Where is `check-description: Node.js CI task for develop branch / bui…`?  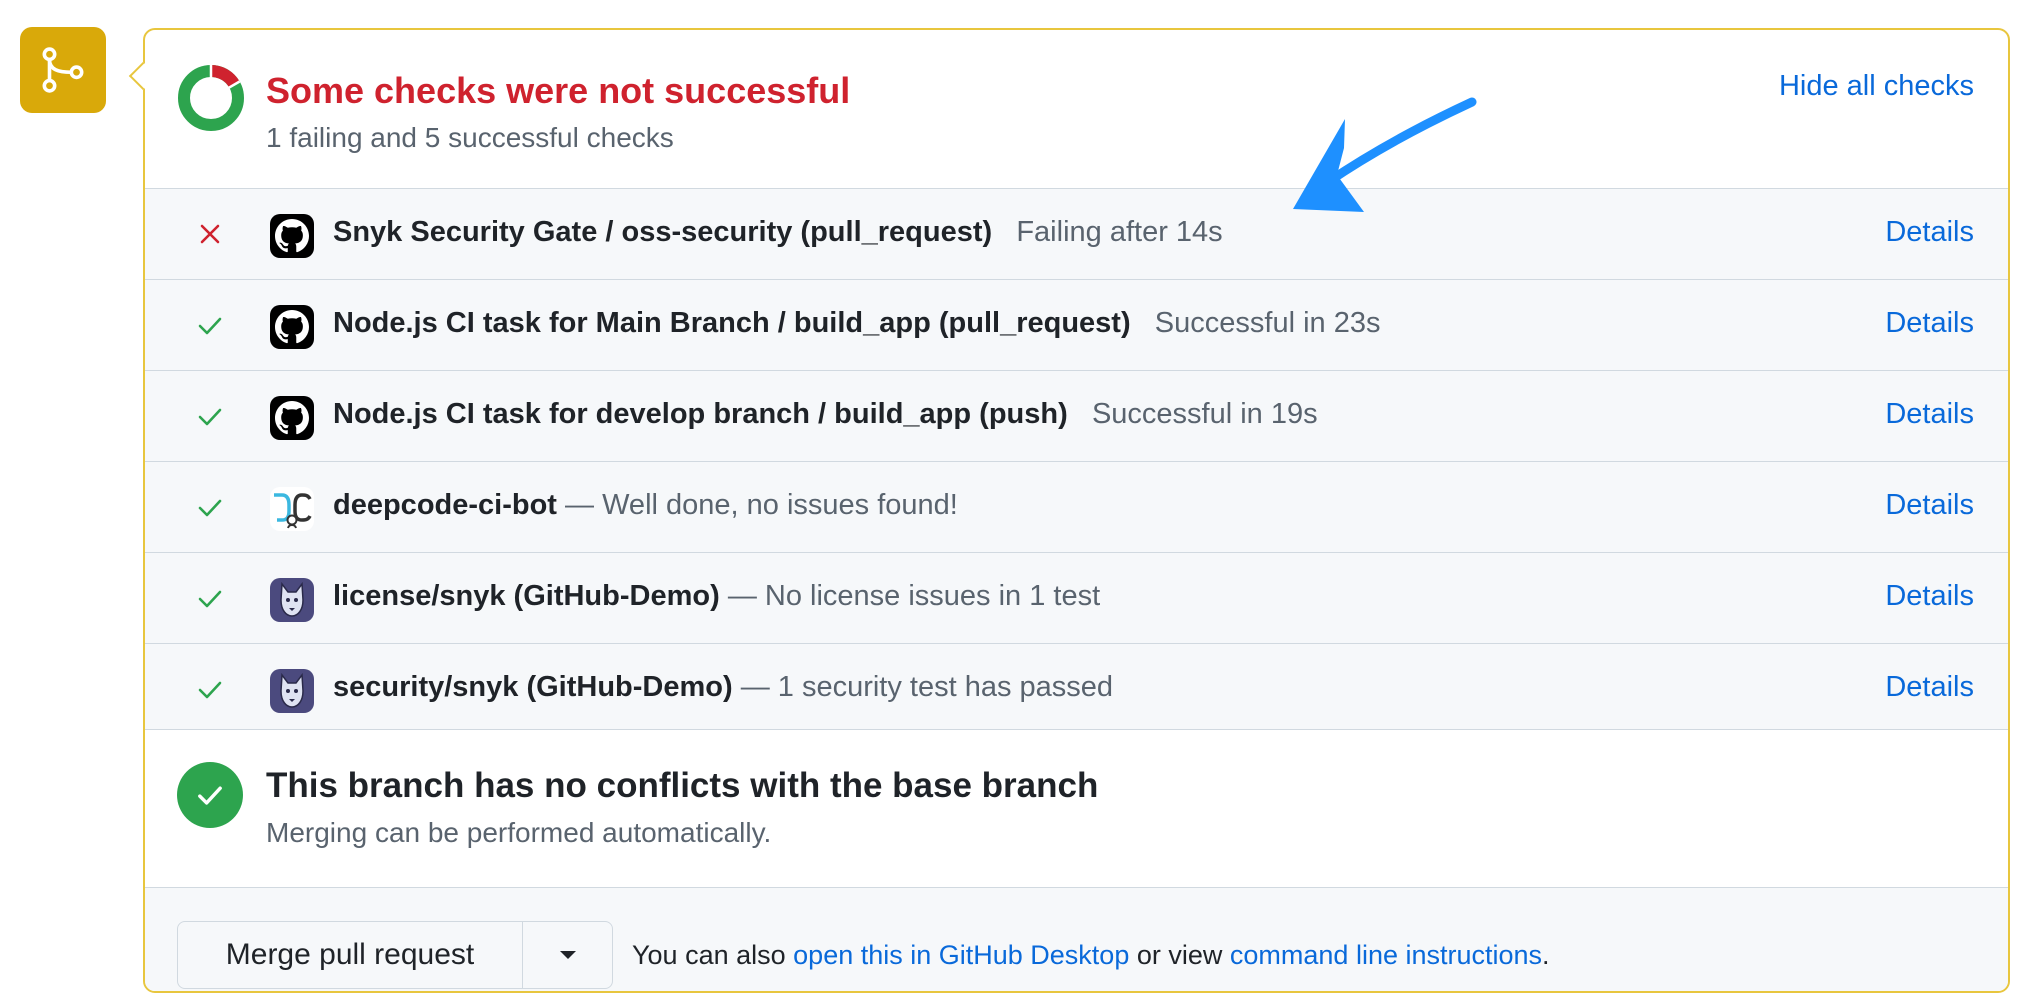
check-description: Node.js CI task for develop branch / bui… is located at coordinates (825, 414).